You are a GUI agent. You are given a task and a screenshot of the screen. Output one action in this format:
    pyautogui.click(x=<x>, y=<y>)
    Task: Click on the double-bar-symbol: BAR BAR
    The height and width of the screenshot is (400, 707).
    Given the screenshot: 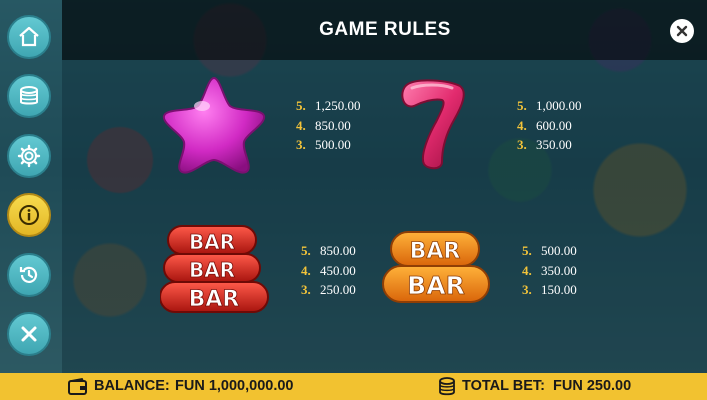 What is the action you would take?
    pyautogui.click(x=436, y=270)
    